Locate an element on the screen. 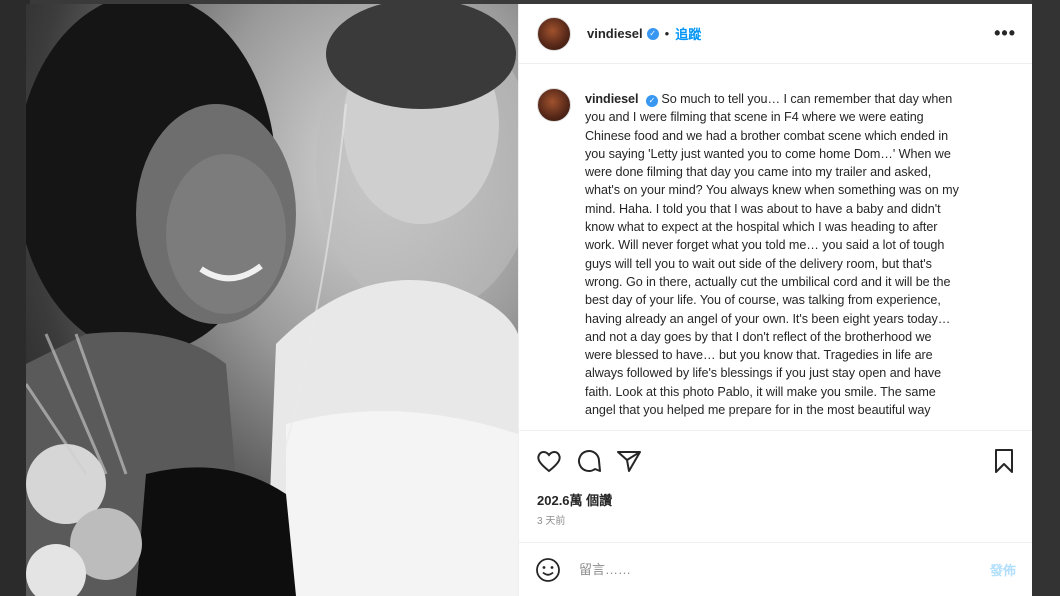 Image resolution: width=1060 pixels, height=596 pixels. background-right is located at coordinates (1046, 298).